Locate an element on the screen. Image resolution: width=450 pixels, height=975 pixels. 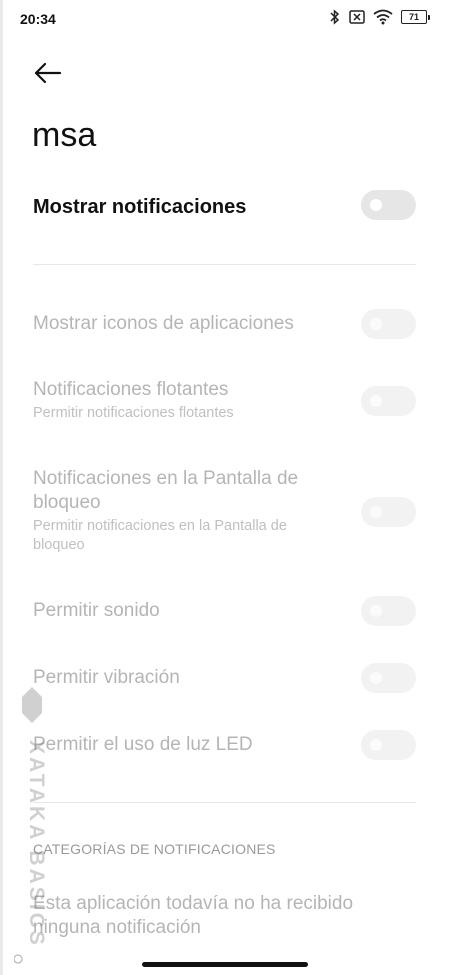
battery-icon: 71 is located at coordinates (415, 17).